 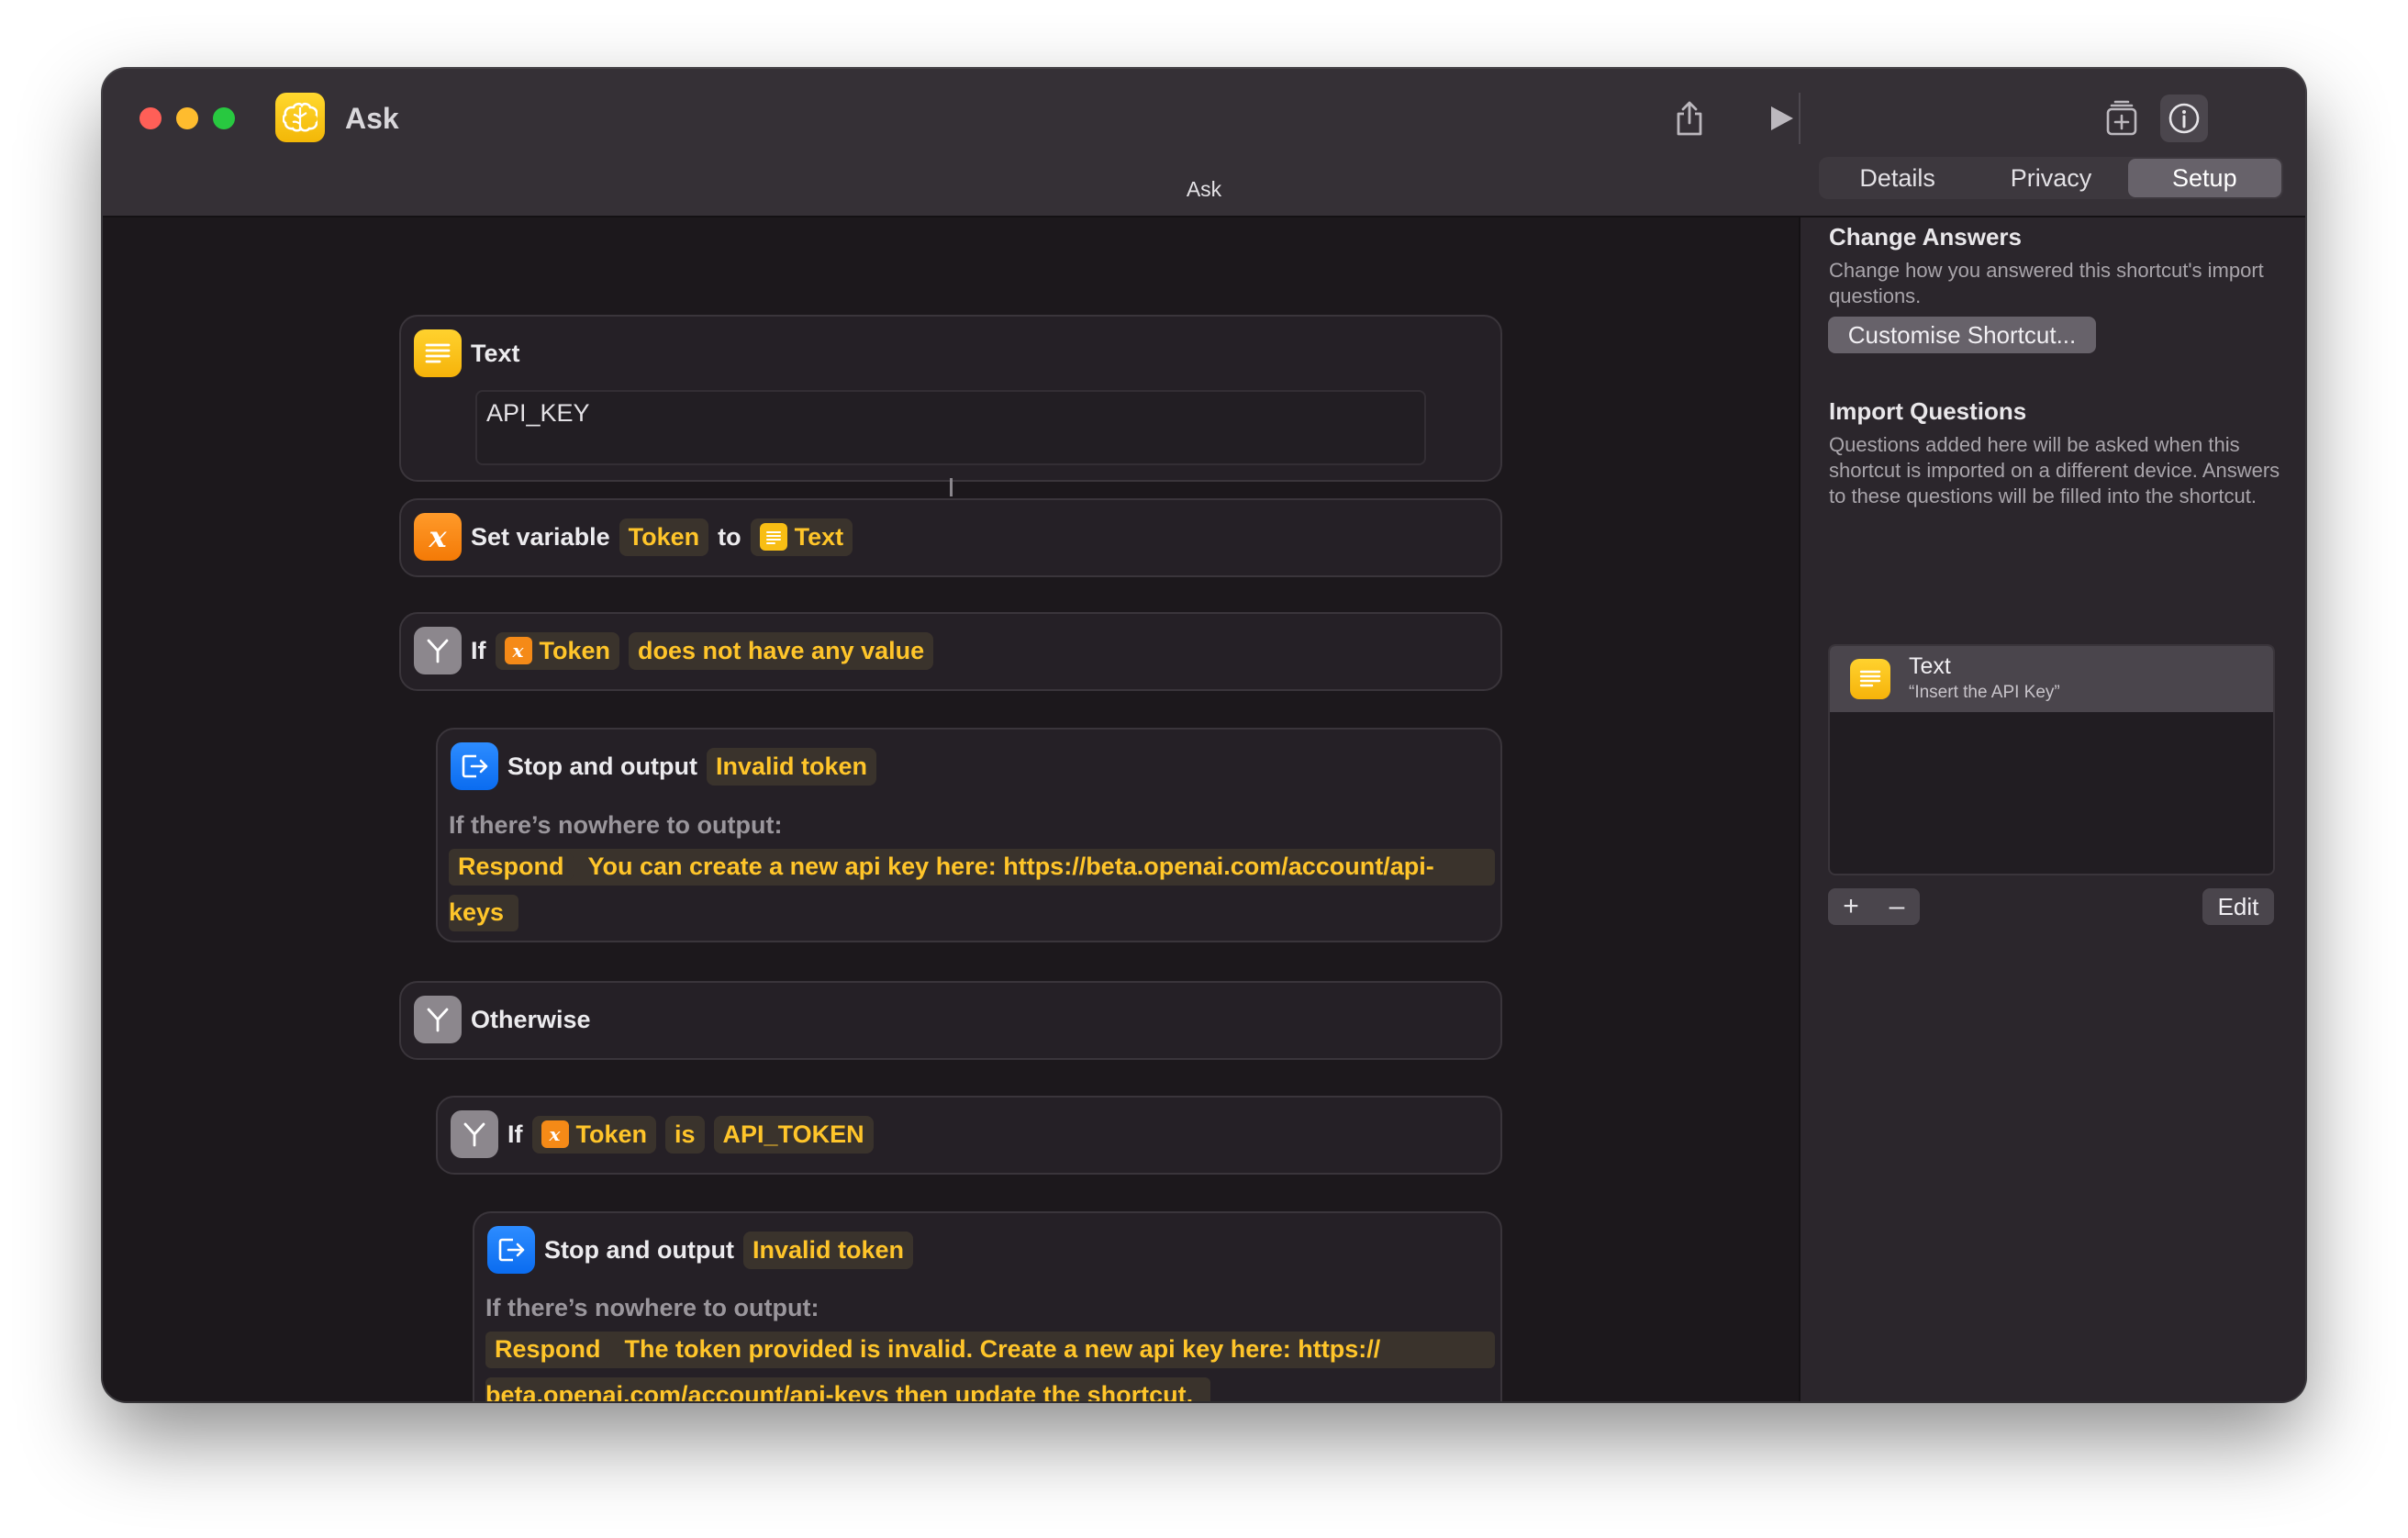 I want to click on set-variable-to-label: to, so click(x=729, y=536).